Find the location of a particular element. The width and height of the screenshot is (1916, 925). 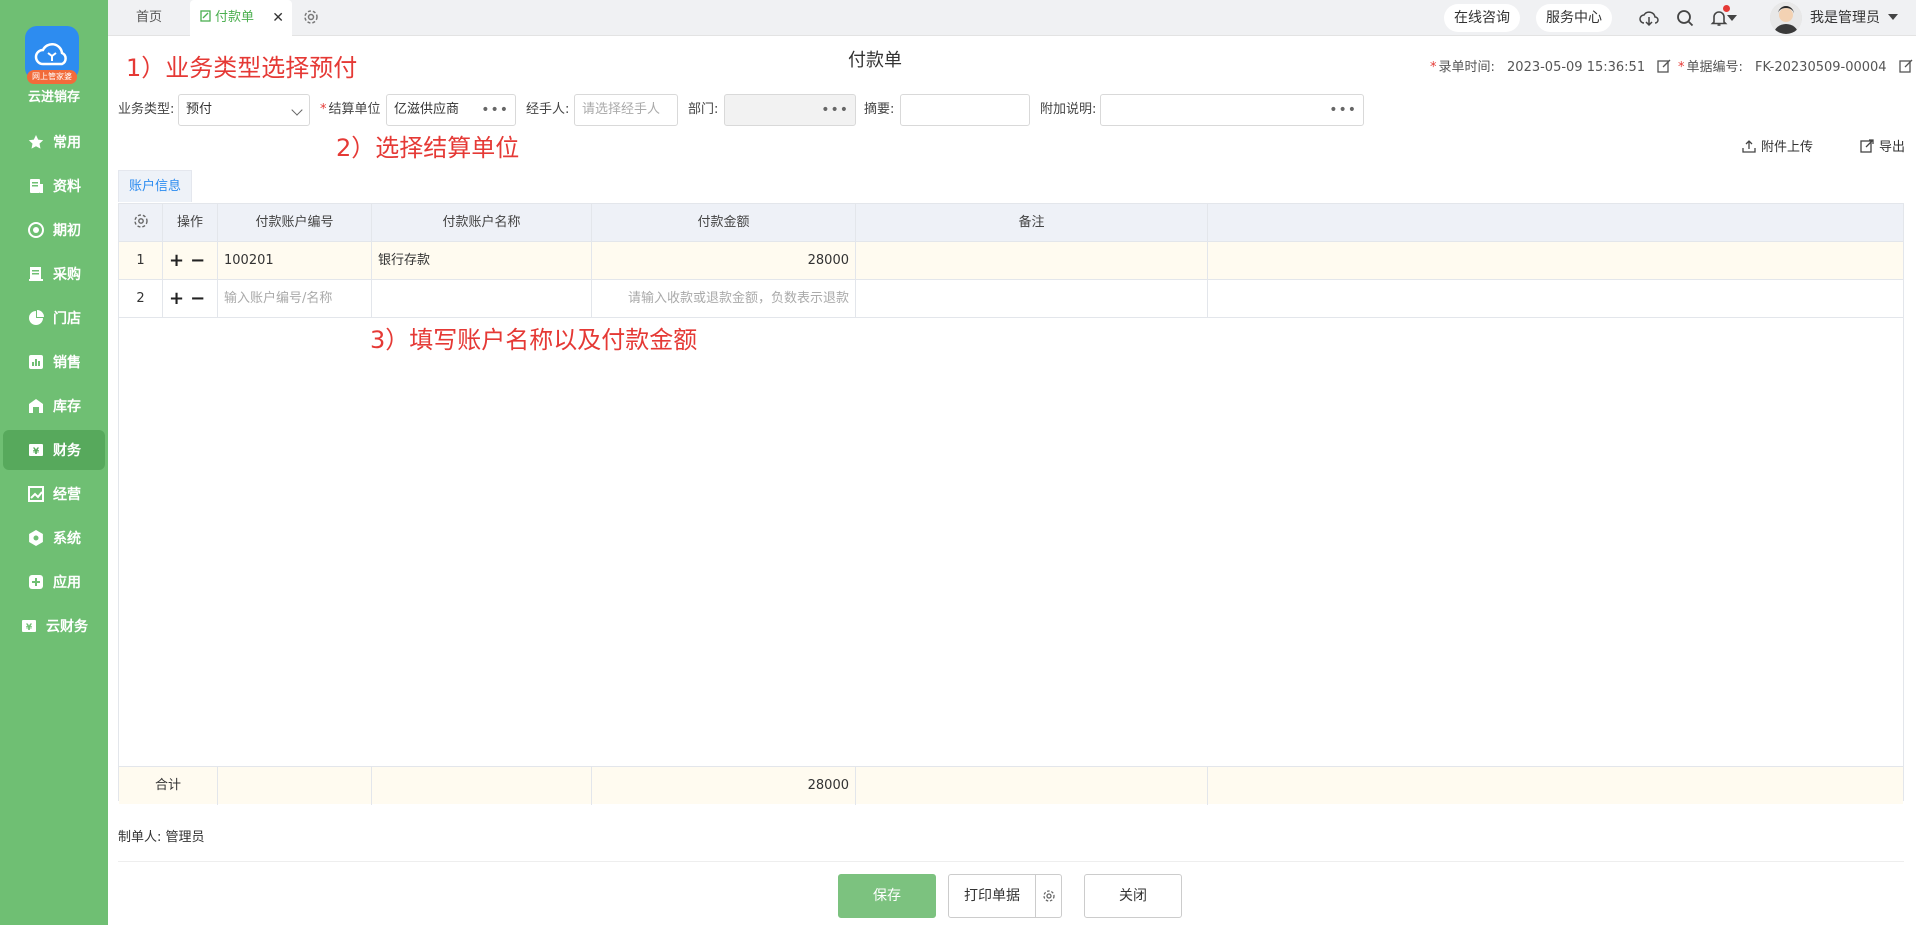

chart-icon is located at coordinates (36, 362).